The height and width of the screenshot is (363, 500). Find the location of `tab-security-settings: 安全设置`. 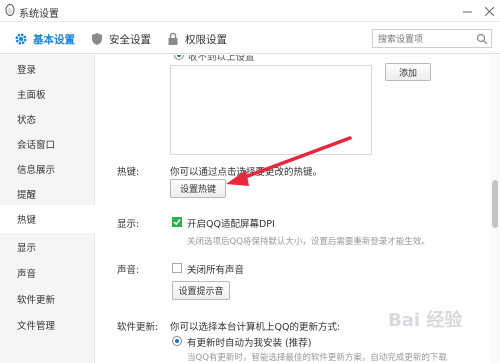

tab-security-settings: 安全设置 is located at coordinates (120, 39).